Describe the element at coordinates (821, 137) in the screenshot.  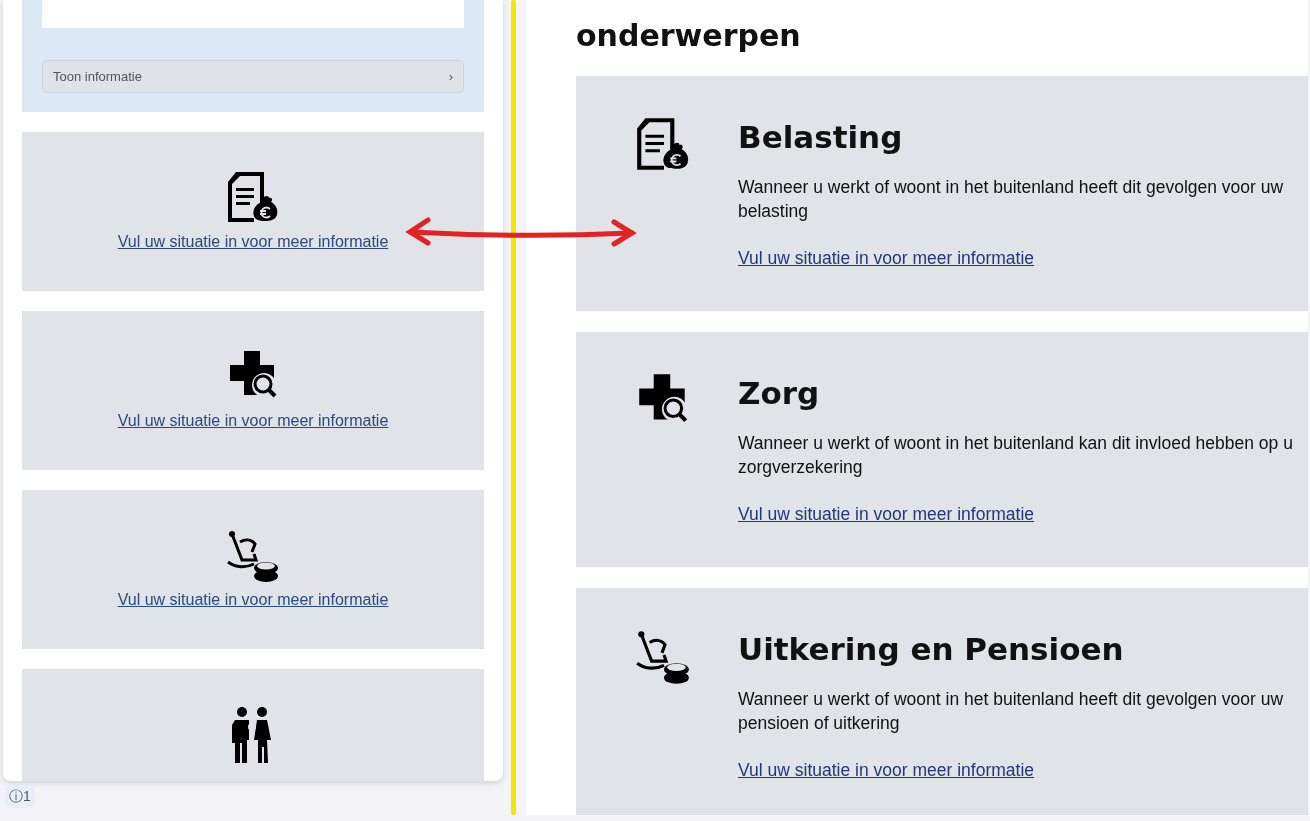
I see `topic-title: Belasting` at that location.